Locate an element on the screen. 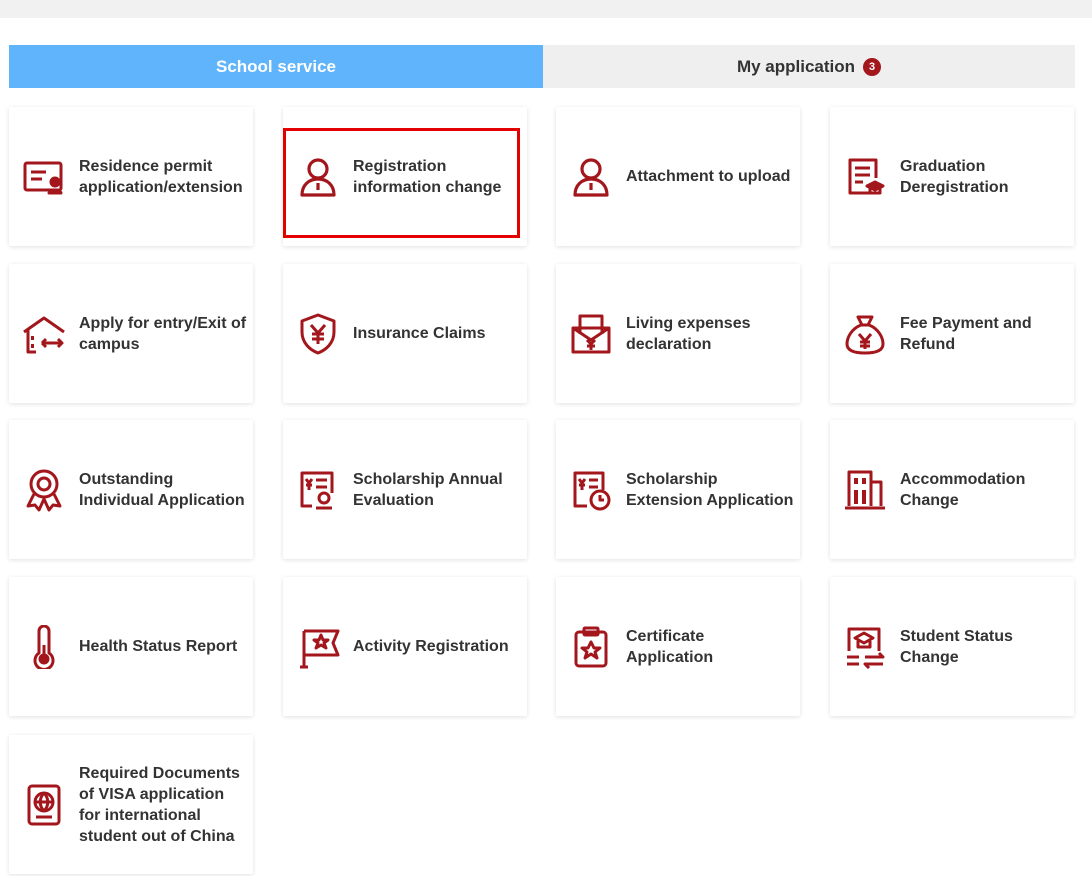  tab-my-application: My application 3 is located at coordinates (809, 66).